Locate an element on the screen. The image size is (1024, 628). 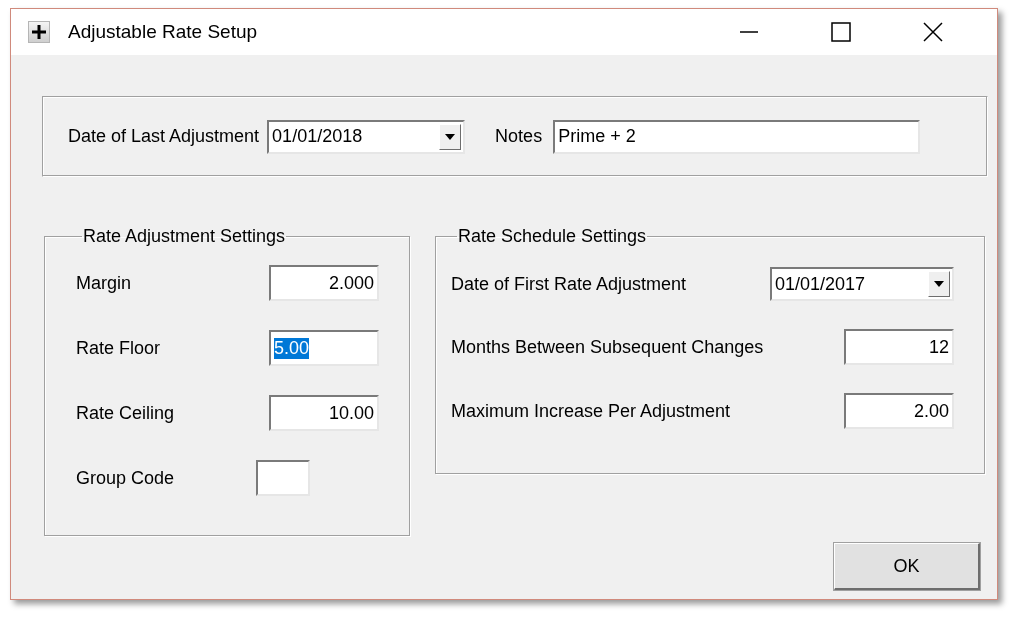
notes-field: Prime + 2 is located at coordinates (737, 136).